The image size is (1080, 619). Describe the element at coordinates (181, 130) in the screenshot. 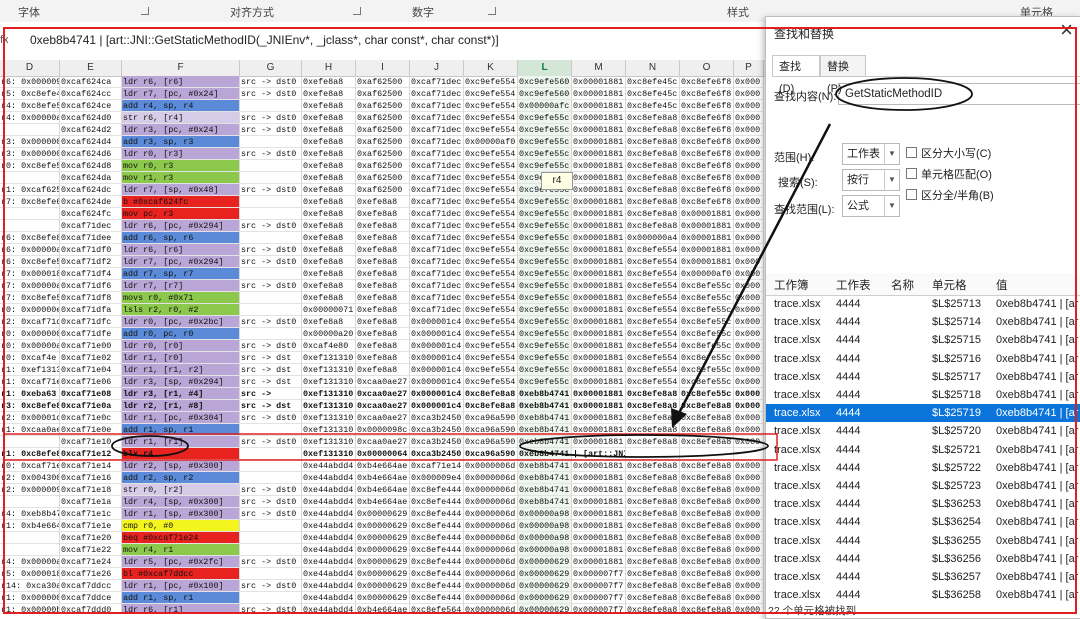

I see `cell-F: ldr r3, [pc, #0x24]` at that location.